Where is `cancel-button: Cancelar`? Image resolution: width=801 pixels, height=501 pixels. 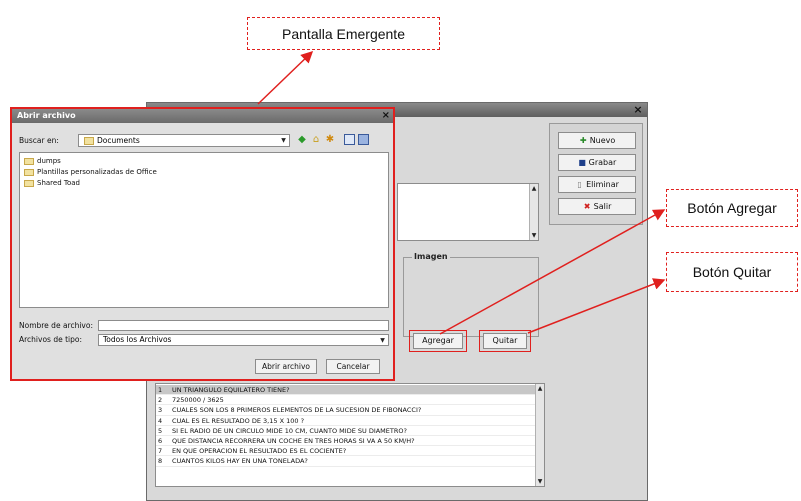 cancel-button: Cancelar is located at coordinates (353, 366).